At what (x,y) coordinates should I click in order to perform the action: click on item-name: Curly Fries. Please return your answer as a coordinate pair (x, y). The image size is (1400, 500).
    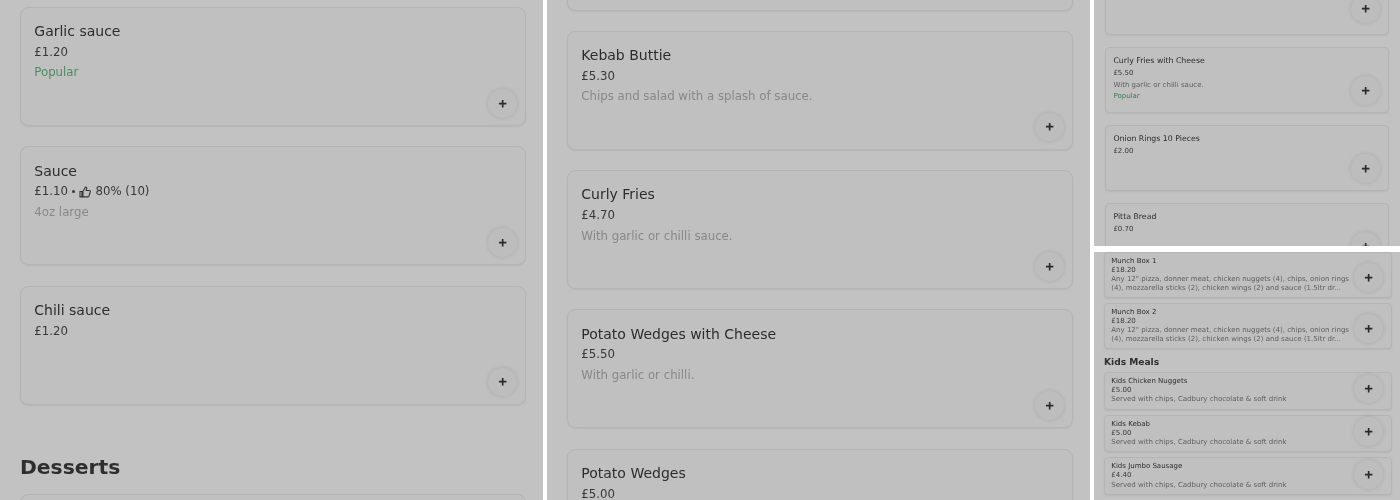
    Looking at the image, I should click on (618, 195).